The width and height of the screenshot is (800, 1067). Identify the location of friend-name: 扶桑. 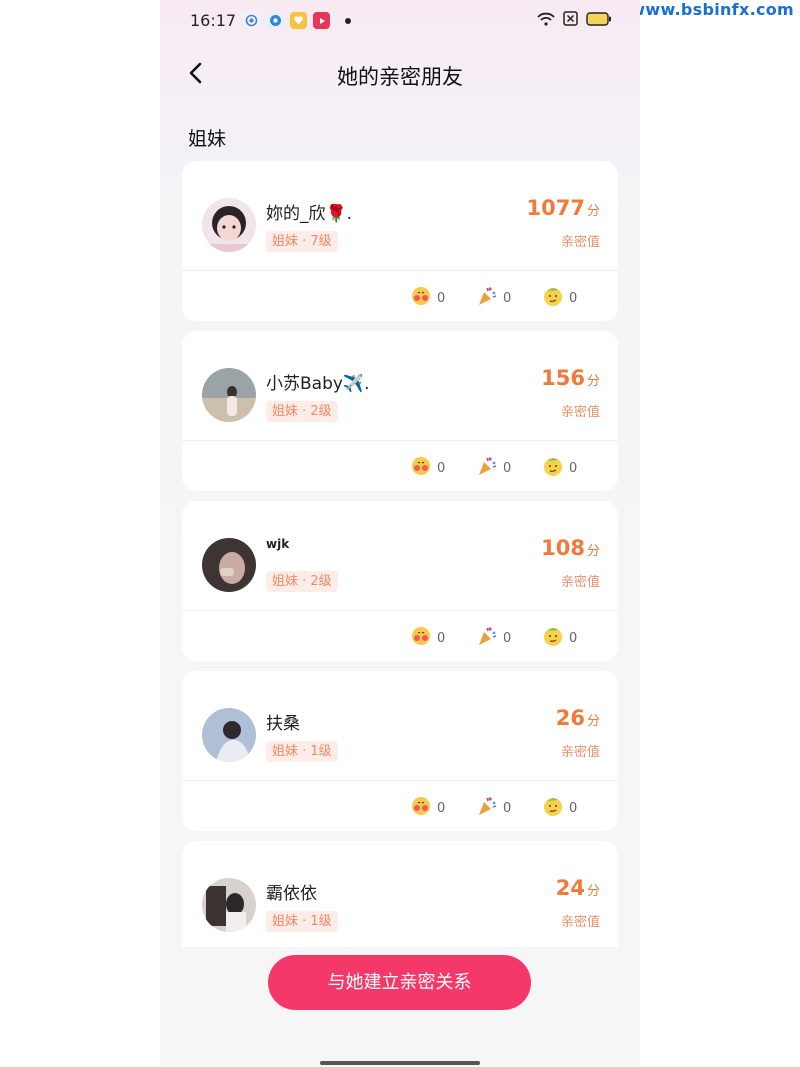
(283, 724).